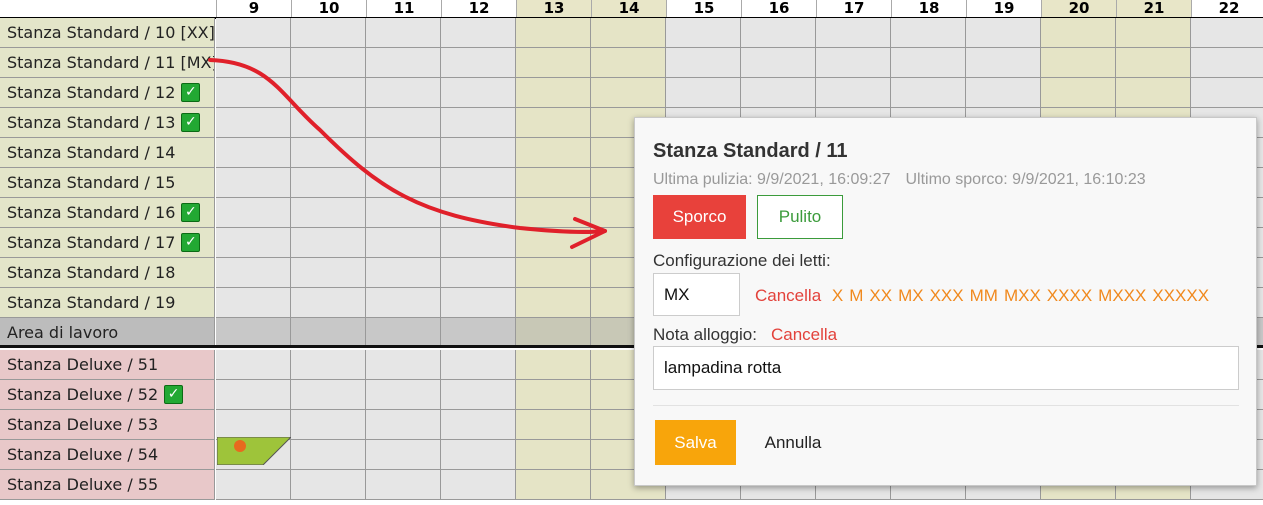 The width and height of the screenshot is (1263, 505). What do you see at coordinates (1122, 295) in the screenshot?
I see `bed-config-option: MXXX` at bounding box center [1122, 295].